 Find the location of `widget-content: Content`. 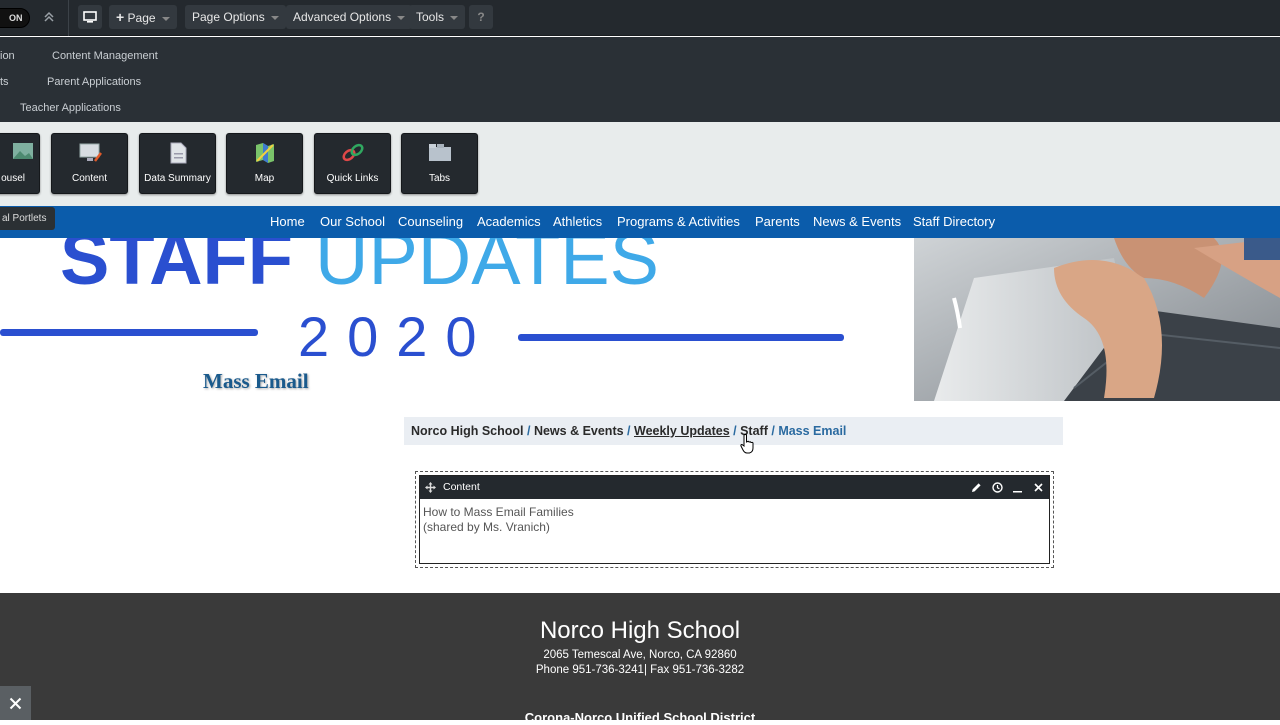

widget-content: Content is located at coordinates (89, 163).